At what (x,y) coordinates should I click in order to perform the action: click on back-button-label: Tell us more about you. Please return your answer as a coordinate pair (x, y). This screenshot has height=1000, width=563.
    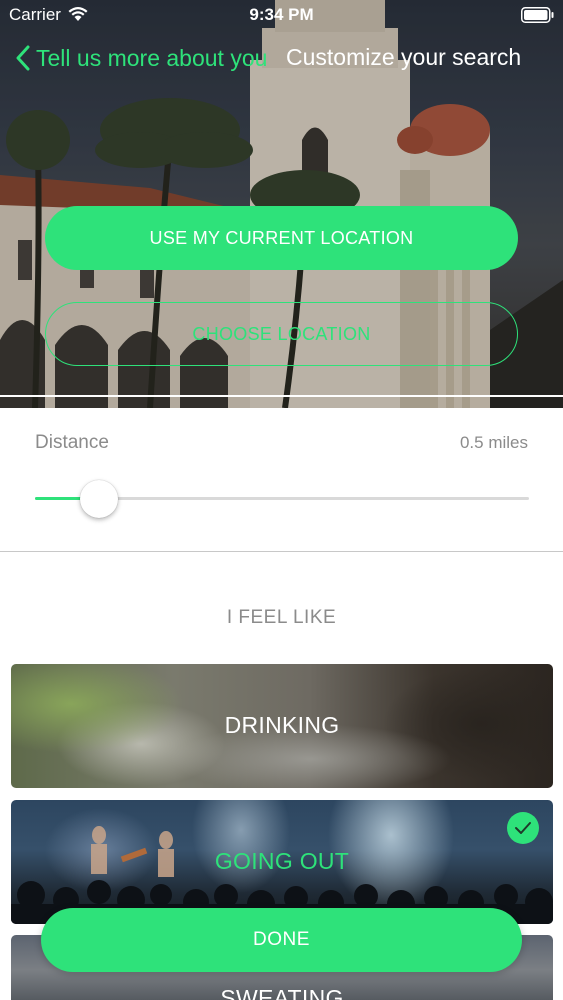
    Looking at the image, I should click on (152, 57).